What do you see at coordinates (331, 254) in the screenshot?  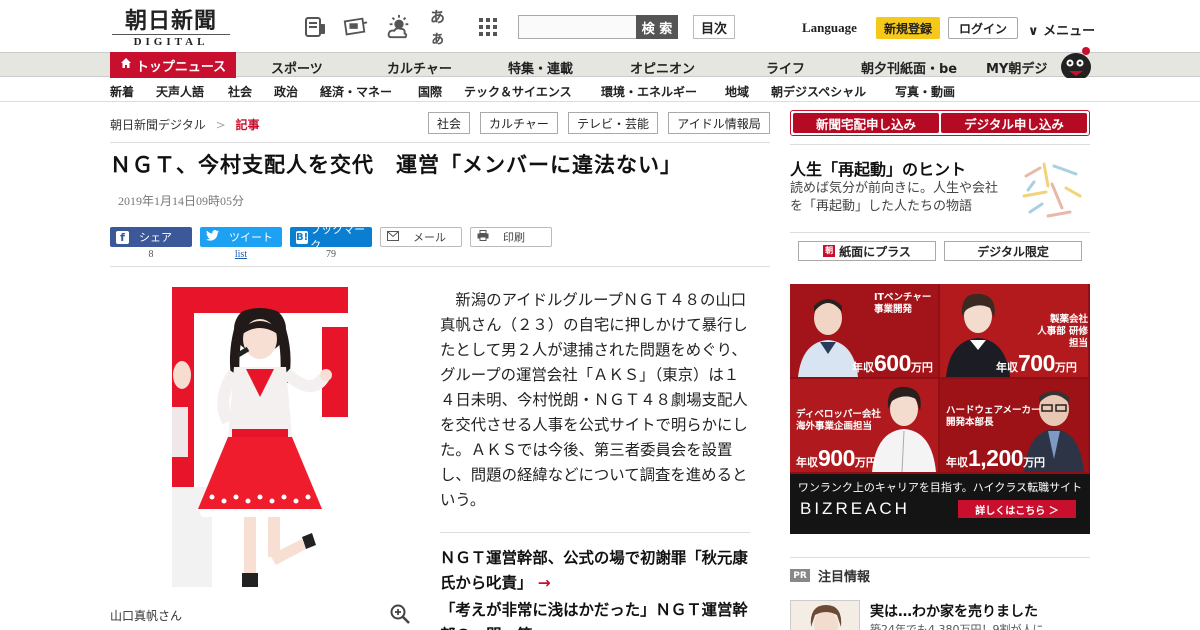 I see `hatena-count: 79` at bounding box center [331, 254].